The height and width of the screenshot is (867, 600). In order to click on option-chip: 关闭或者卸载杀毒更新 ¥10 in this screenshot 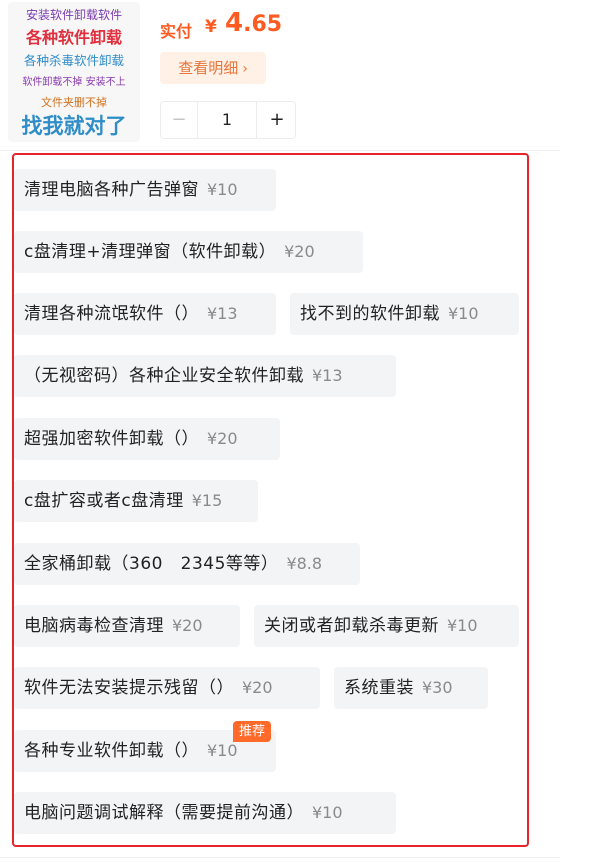, I will do `click(386, 626)`.